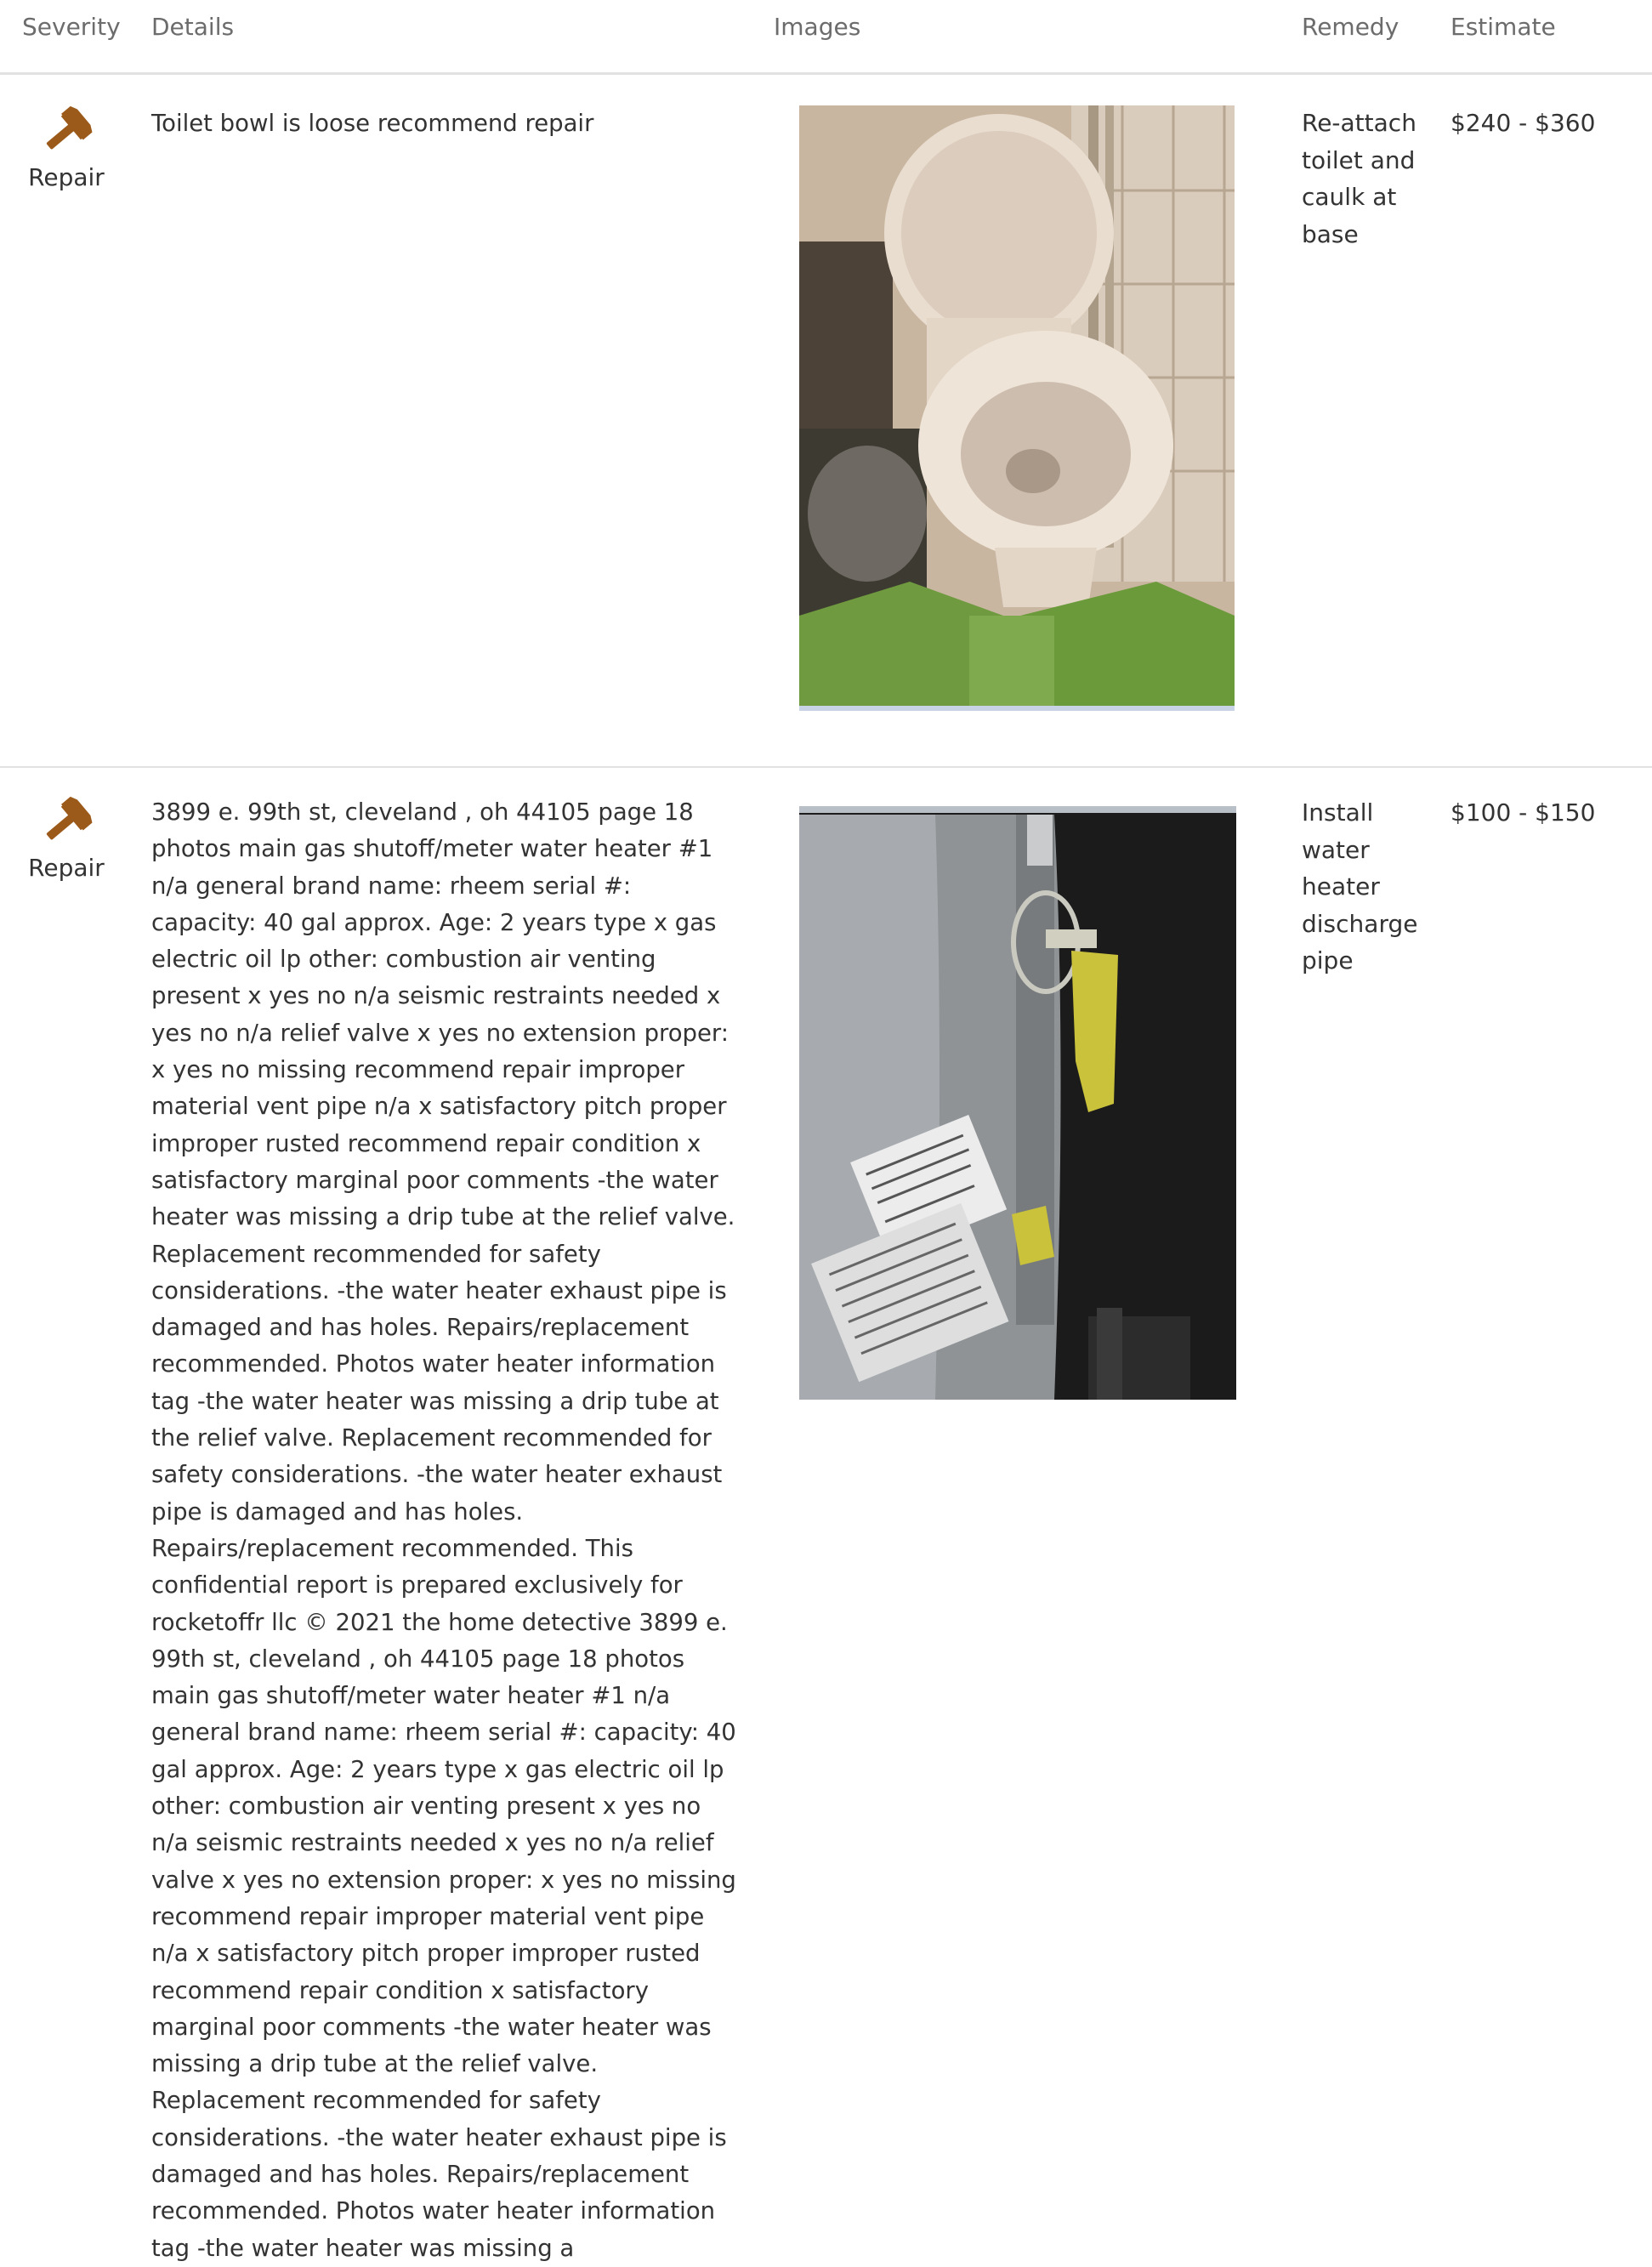 This screenshot has height=2267, width=1652. Describe the element at coordinates (192, 28) in the screenshot. I see `header-details: Details` at that location.